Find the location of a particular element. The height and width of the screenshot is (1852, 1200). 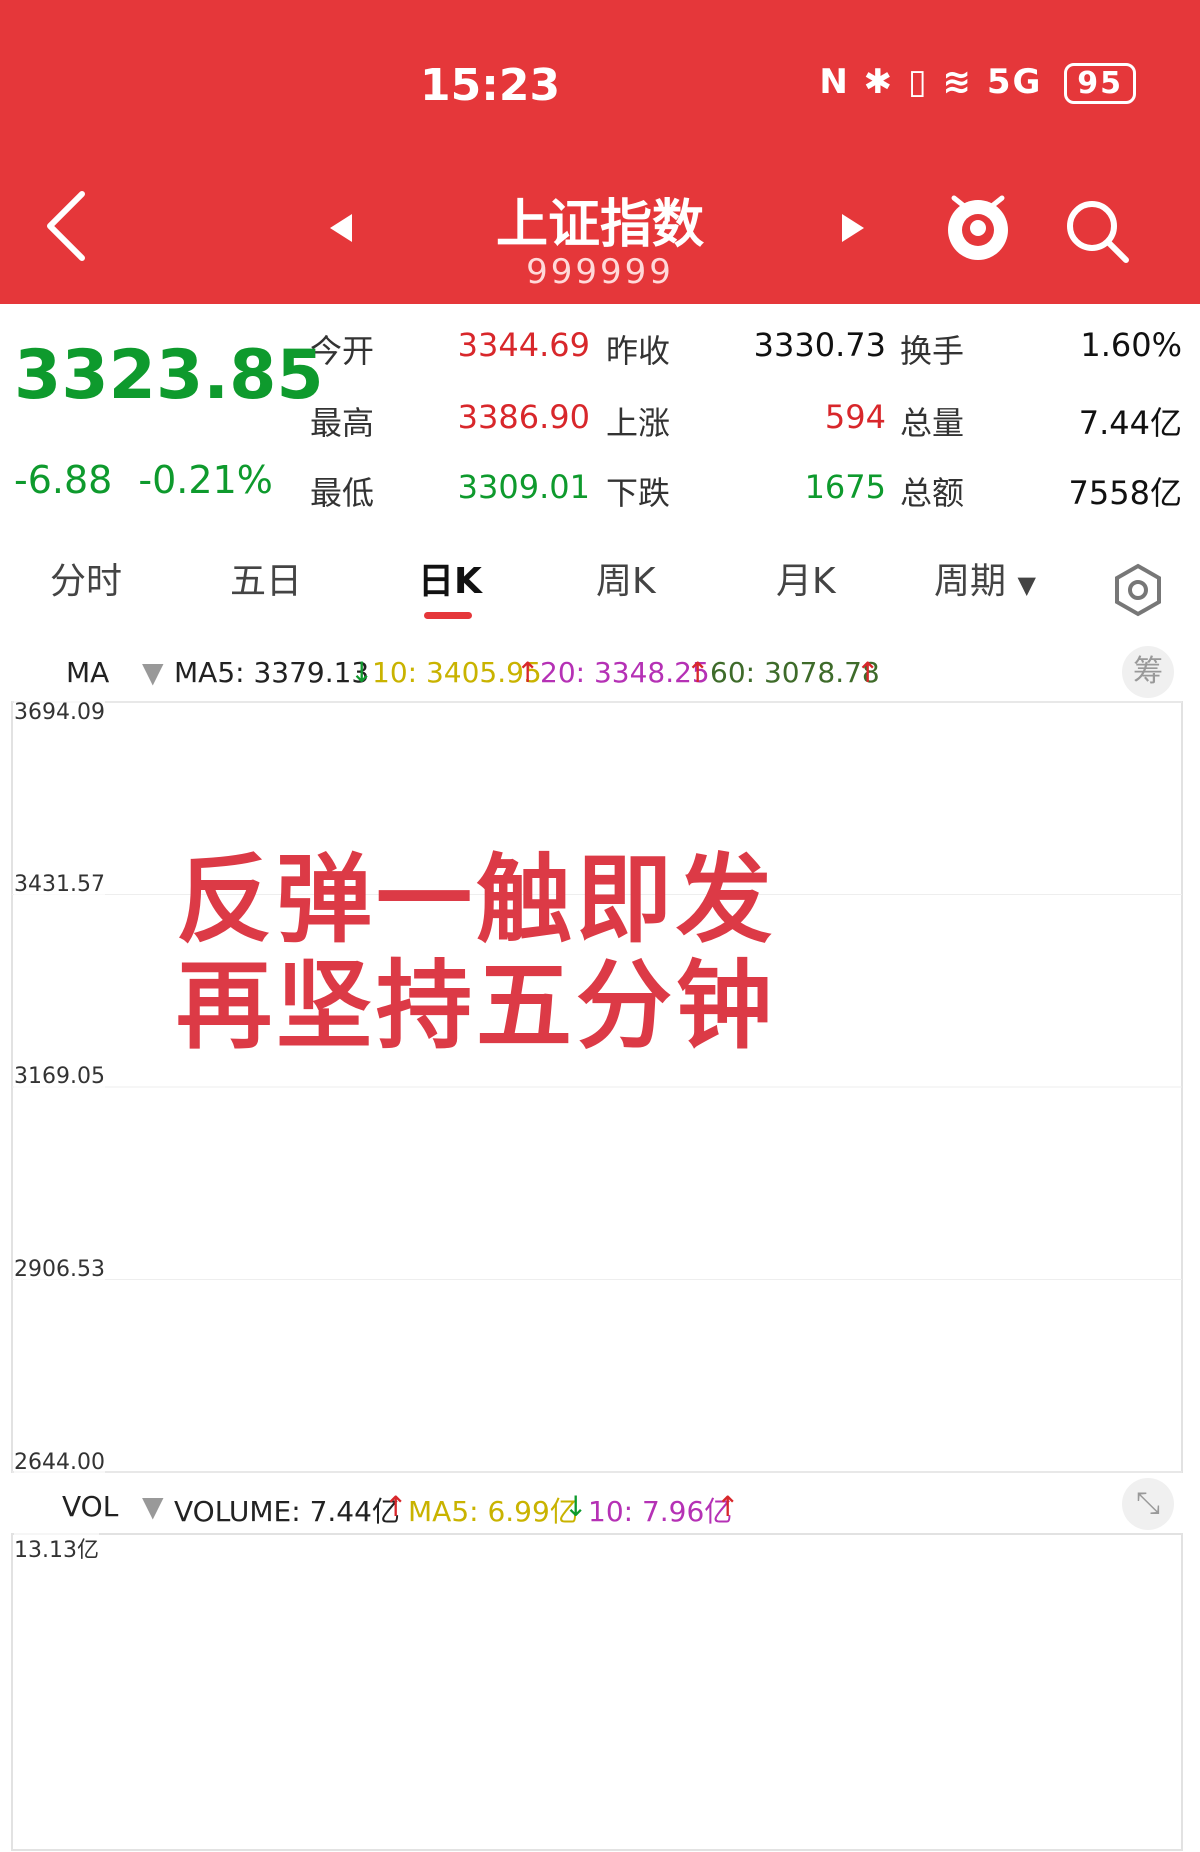

price-tick-4: 2644.00 is located at coordinates (59, 1462).